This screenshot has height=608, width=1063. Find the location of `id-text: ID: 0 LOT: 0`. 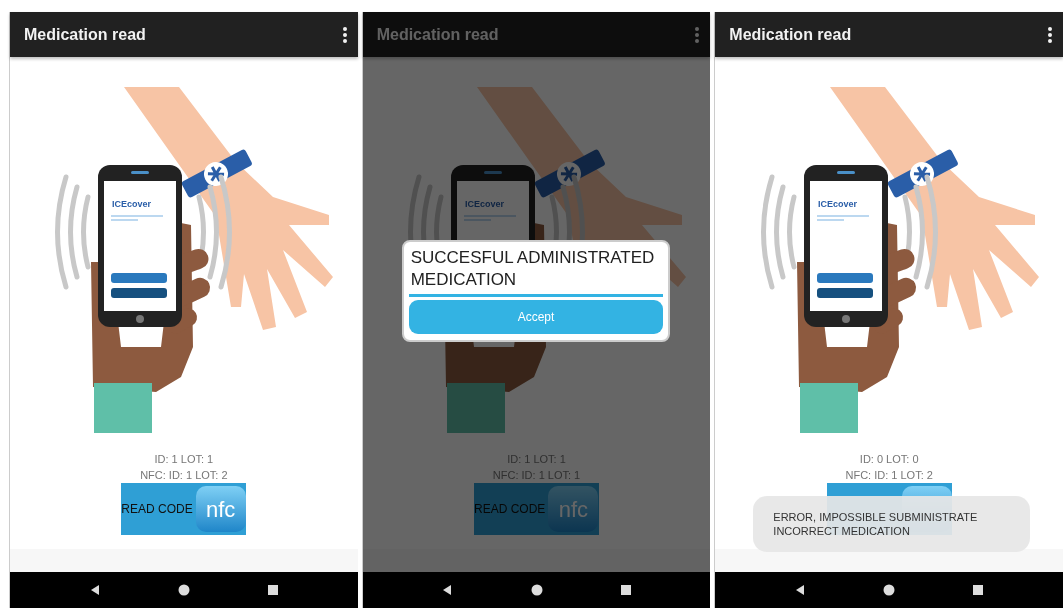

id-text: ID: 0 LOT: 0 is located at coordinates (889, 459).